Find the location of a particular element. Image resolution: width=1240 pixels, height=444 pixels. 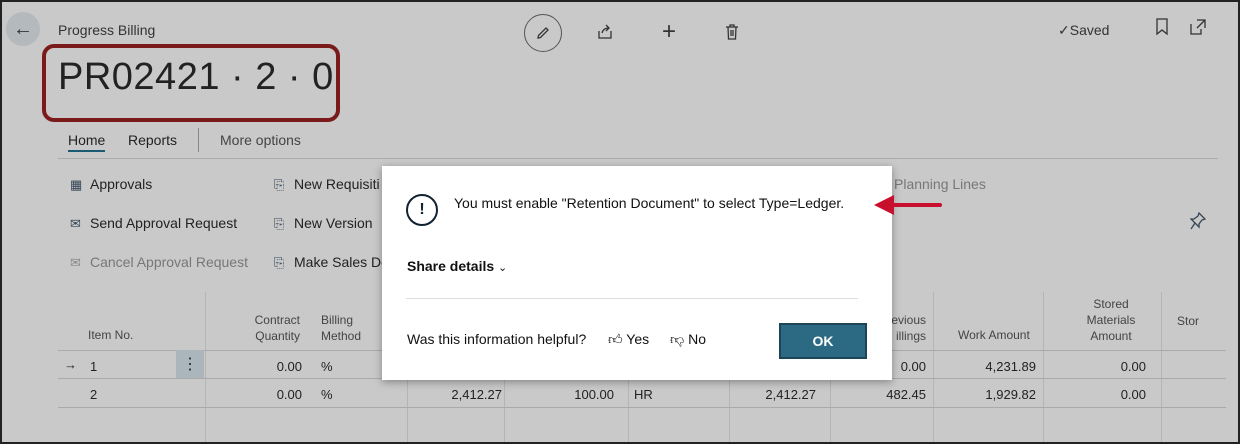

checkmark-icon: ✓ is located at coordinates (1064, 30).